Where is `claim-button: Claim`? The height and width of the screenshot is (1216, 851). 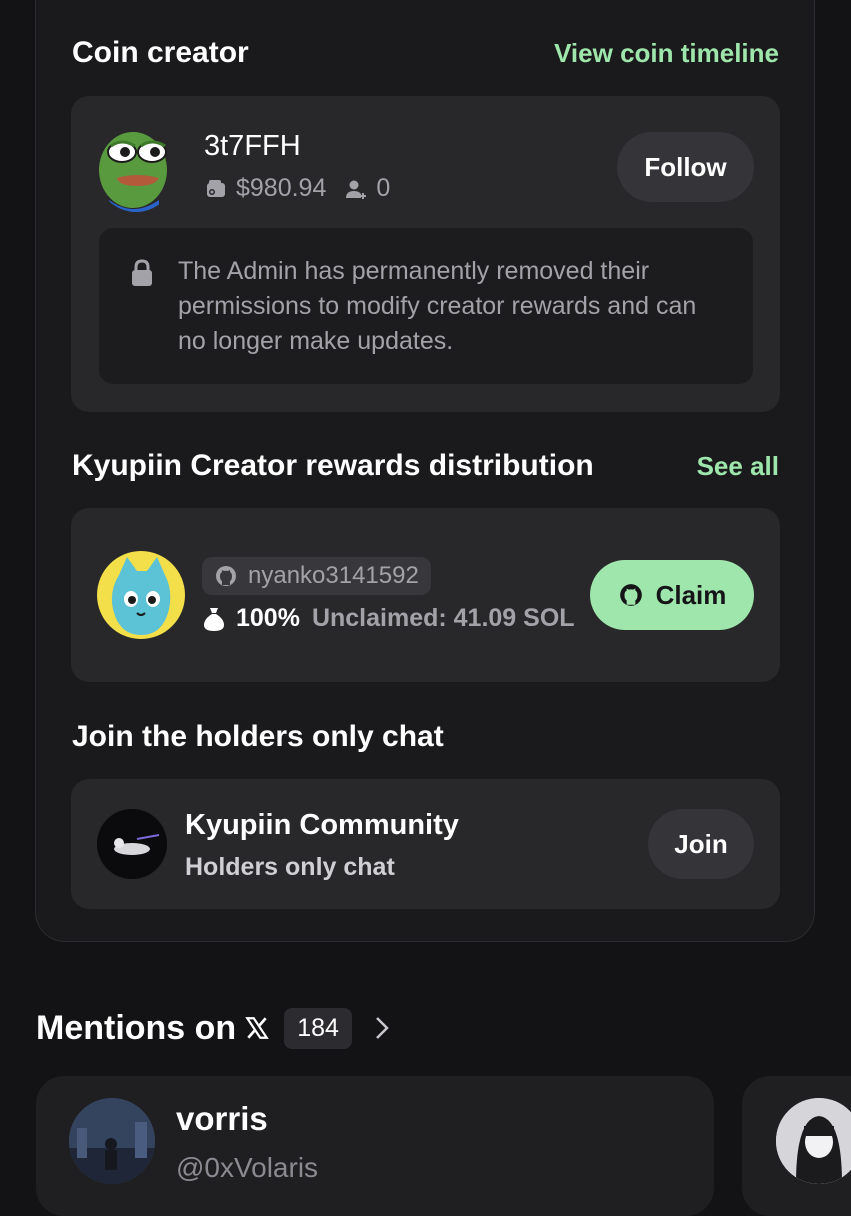
claim-button: Claim is located at coordinates (672, 595).